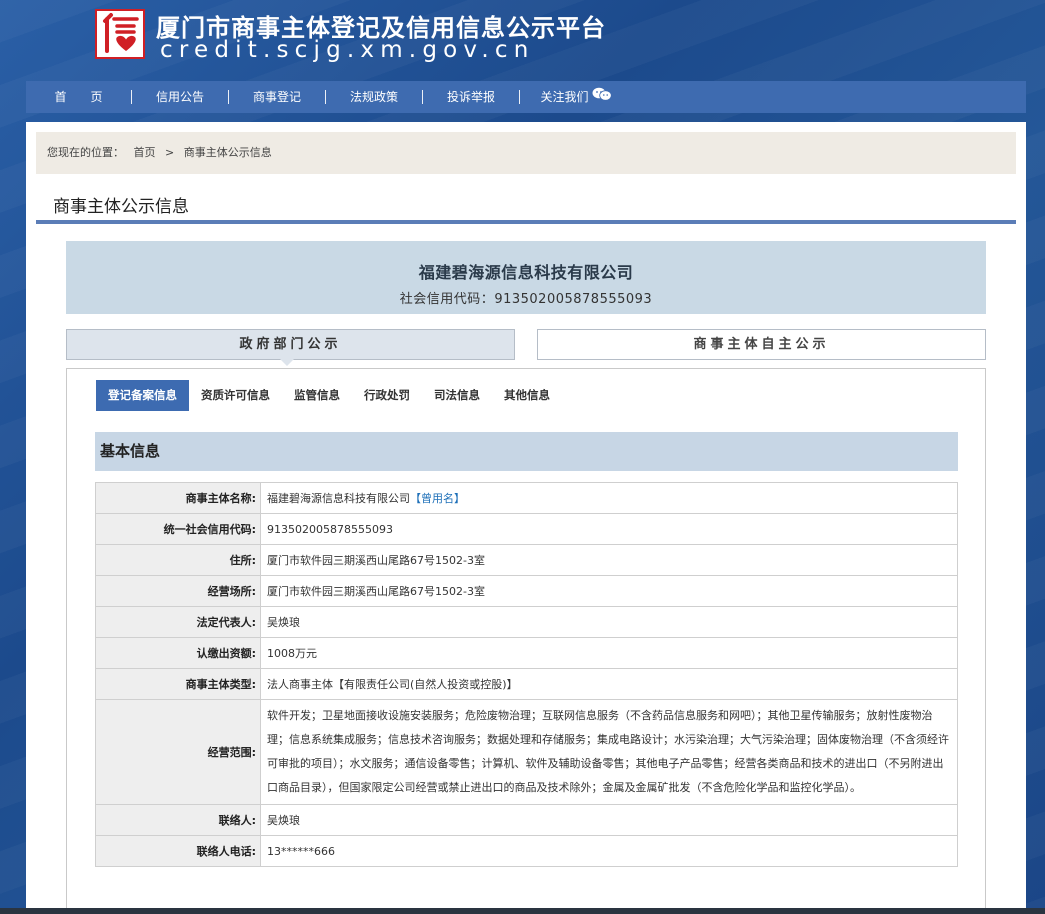  I want to click on table-row: 经营场所: 厦门市软件园三期溪西山尾路67号1502-3室, so click(526, 591).